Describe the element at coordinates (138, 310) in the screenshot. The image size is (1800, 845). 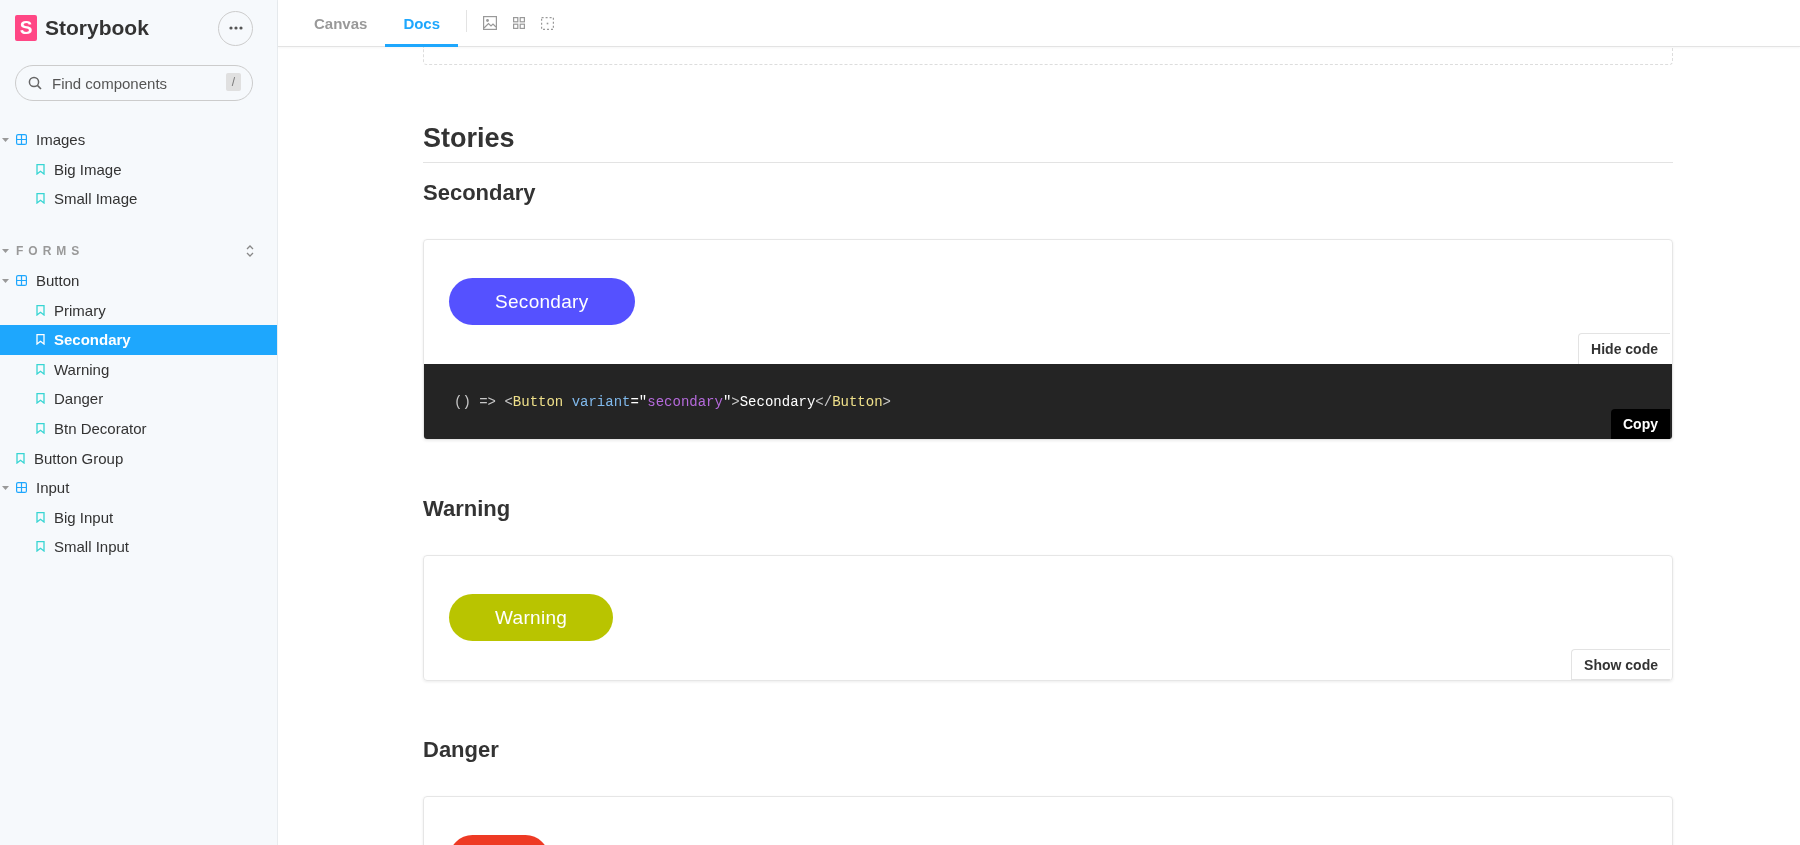
I see `tree-item: Primary` at that location.